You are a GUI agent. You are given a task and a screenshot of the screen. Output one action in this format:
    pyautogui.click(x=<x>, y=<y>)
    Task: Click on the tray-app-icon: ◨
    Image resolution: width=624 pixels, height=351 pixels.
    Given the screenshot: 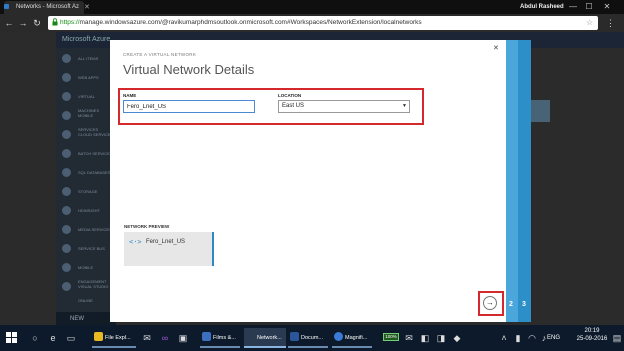 What is the action you would take?
    pyautogui.click(x=441, y=338)
    